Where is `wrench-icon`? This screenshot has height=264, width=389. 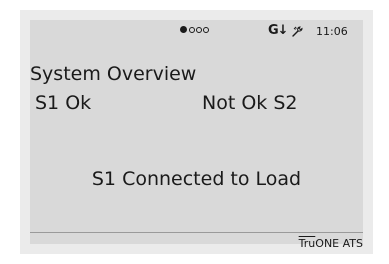
wrench-icon is located at coordinates (297, 31).